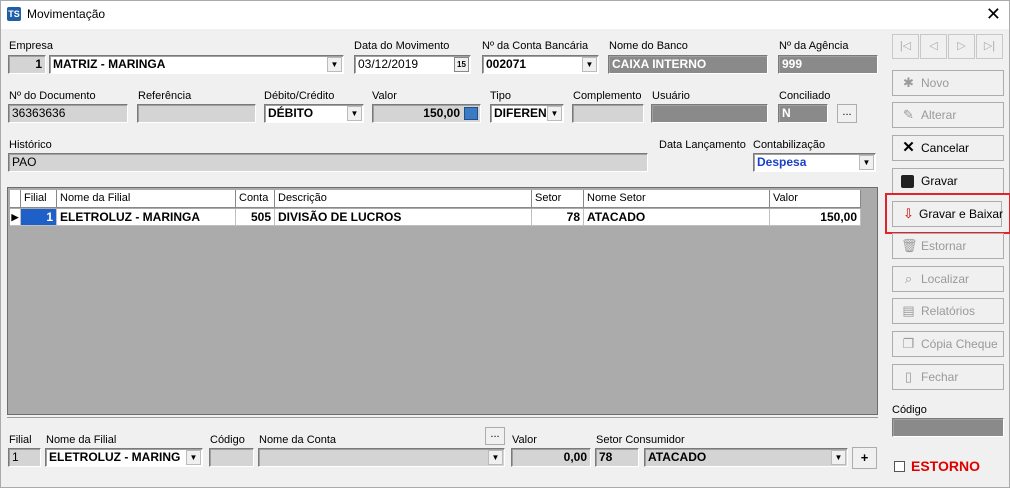  Describe the element at coordinates (908, 147) in the screenshot. I see `x-icon: ✕` at that location.